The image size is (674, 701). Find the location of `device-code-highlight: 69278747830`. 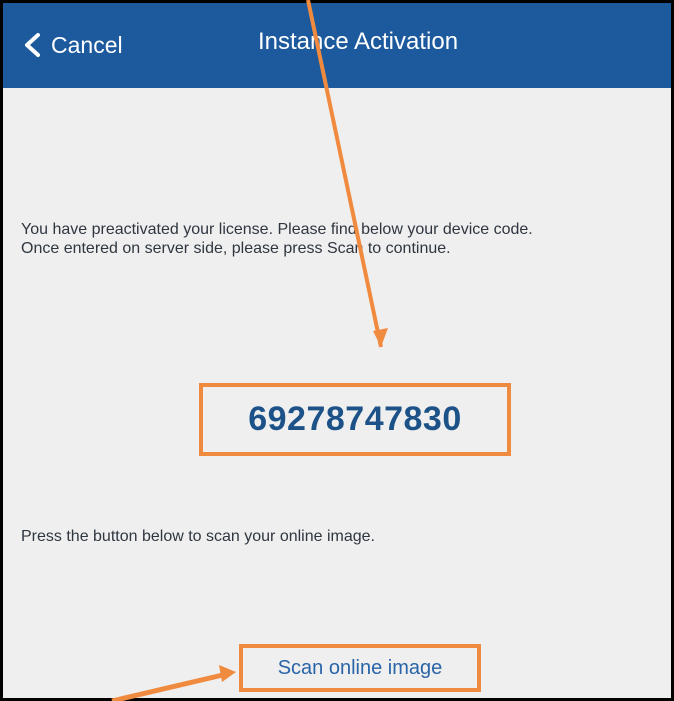

device-code-highlight: 69278747830 is located at coordinates (355, 419).